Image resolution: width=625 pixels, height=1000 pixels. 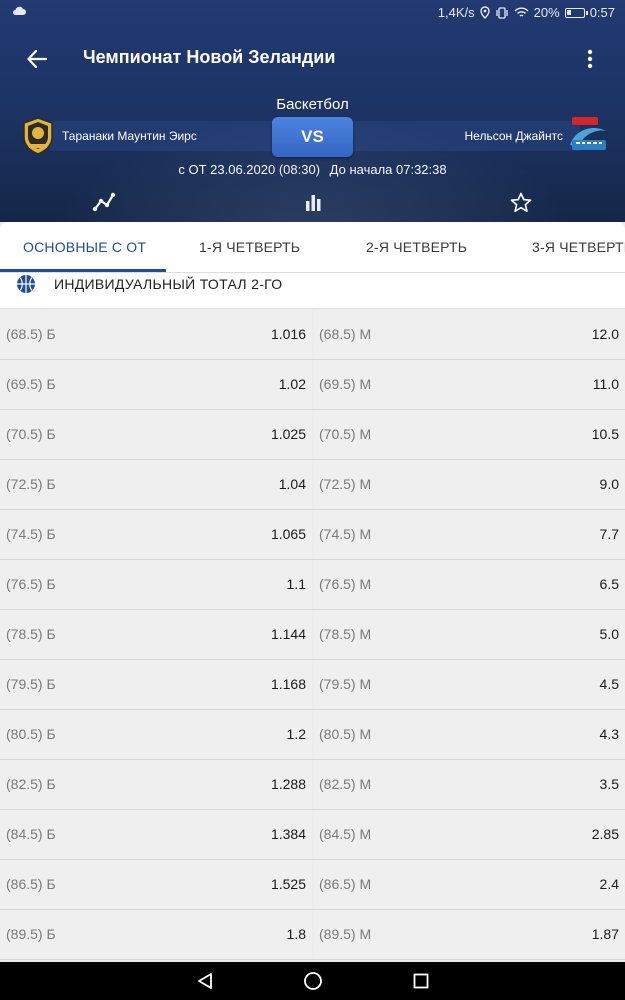 What do you see at coordinates (345, 684) in the screenshot?
I see `odds-label: (79.5) М` at bounding box center [345, 684].